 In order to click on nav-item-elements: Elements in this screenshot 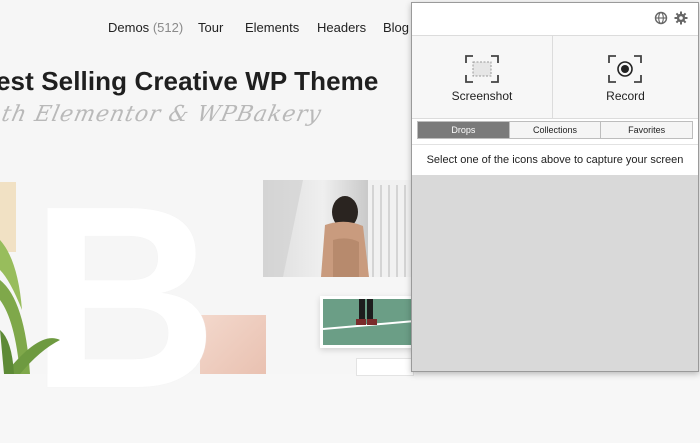, I will do `click(272, 27)`.